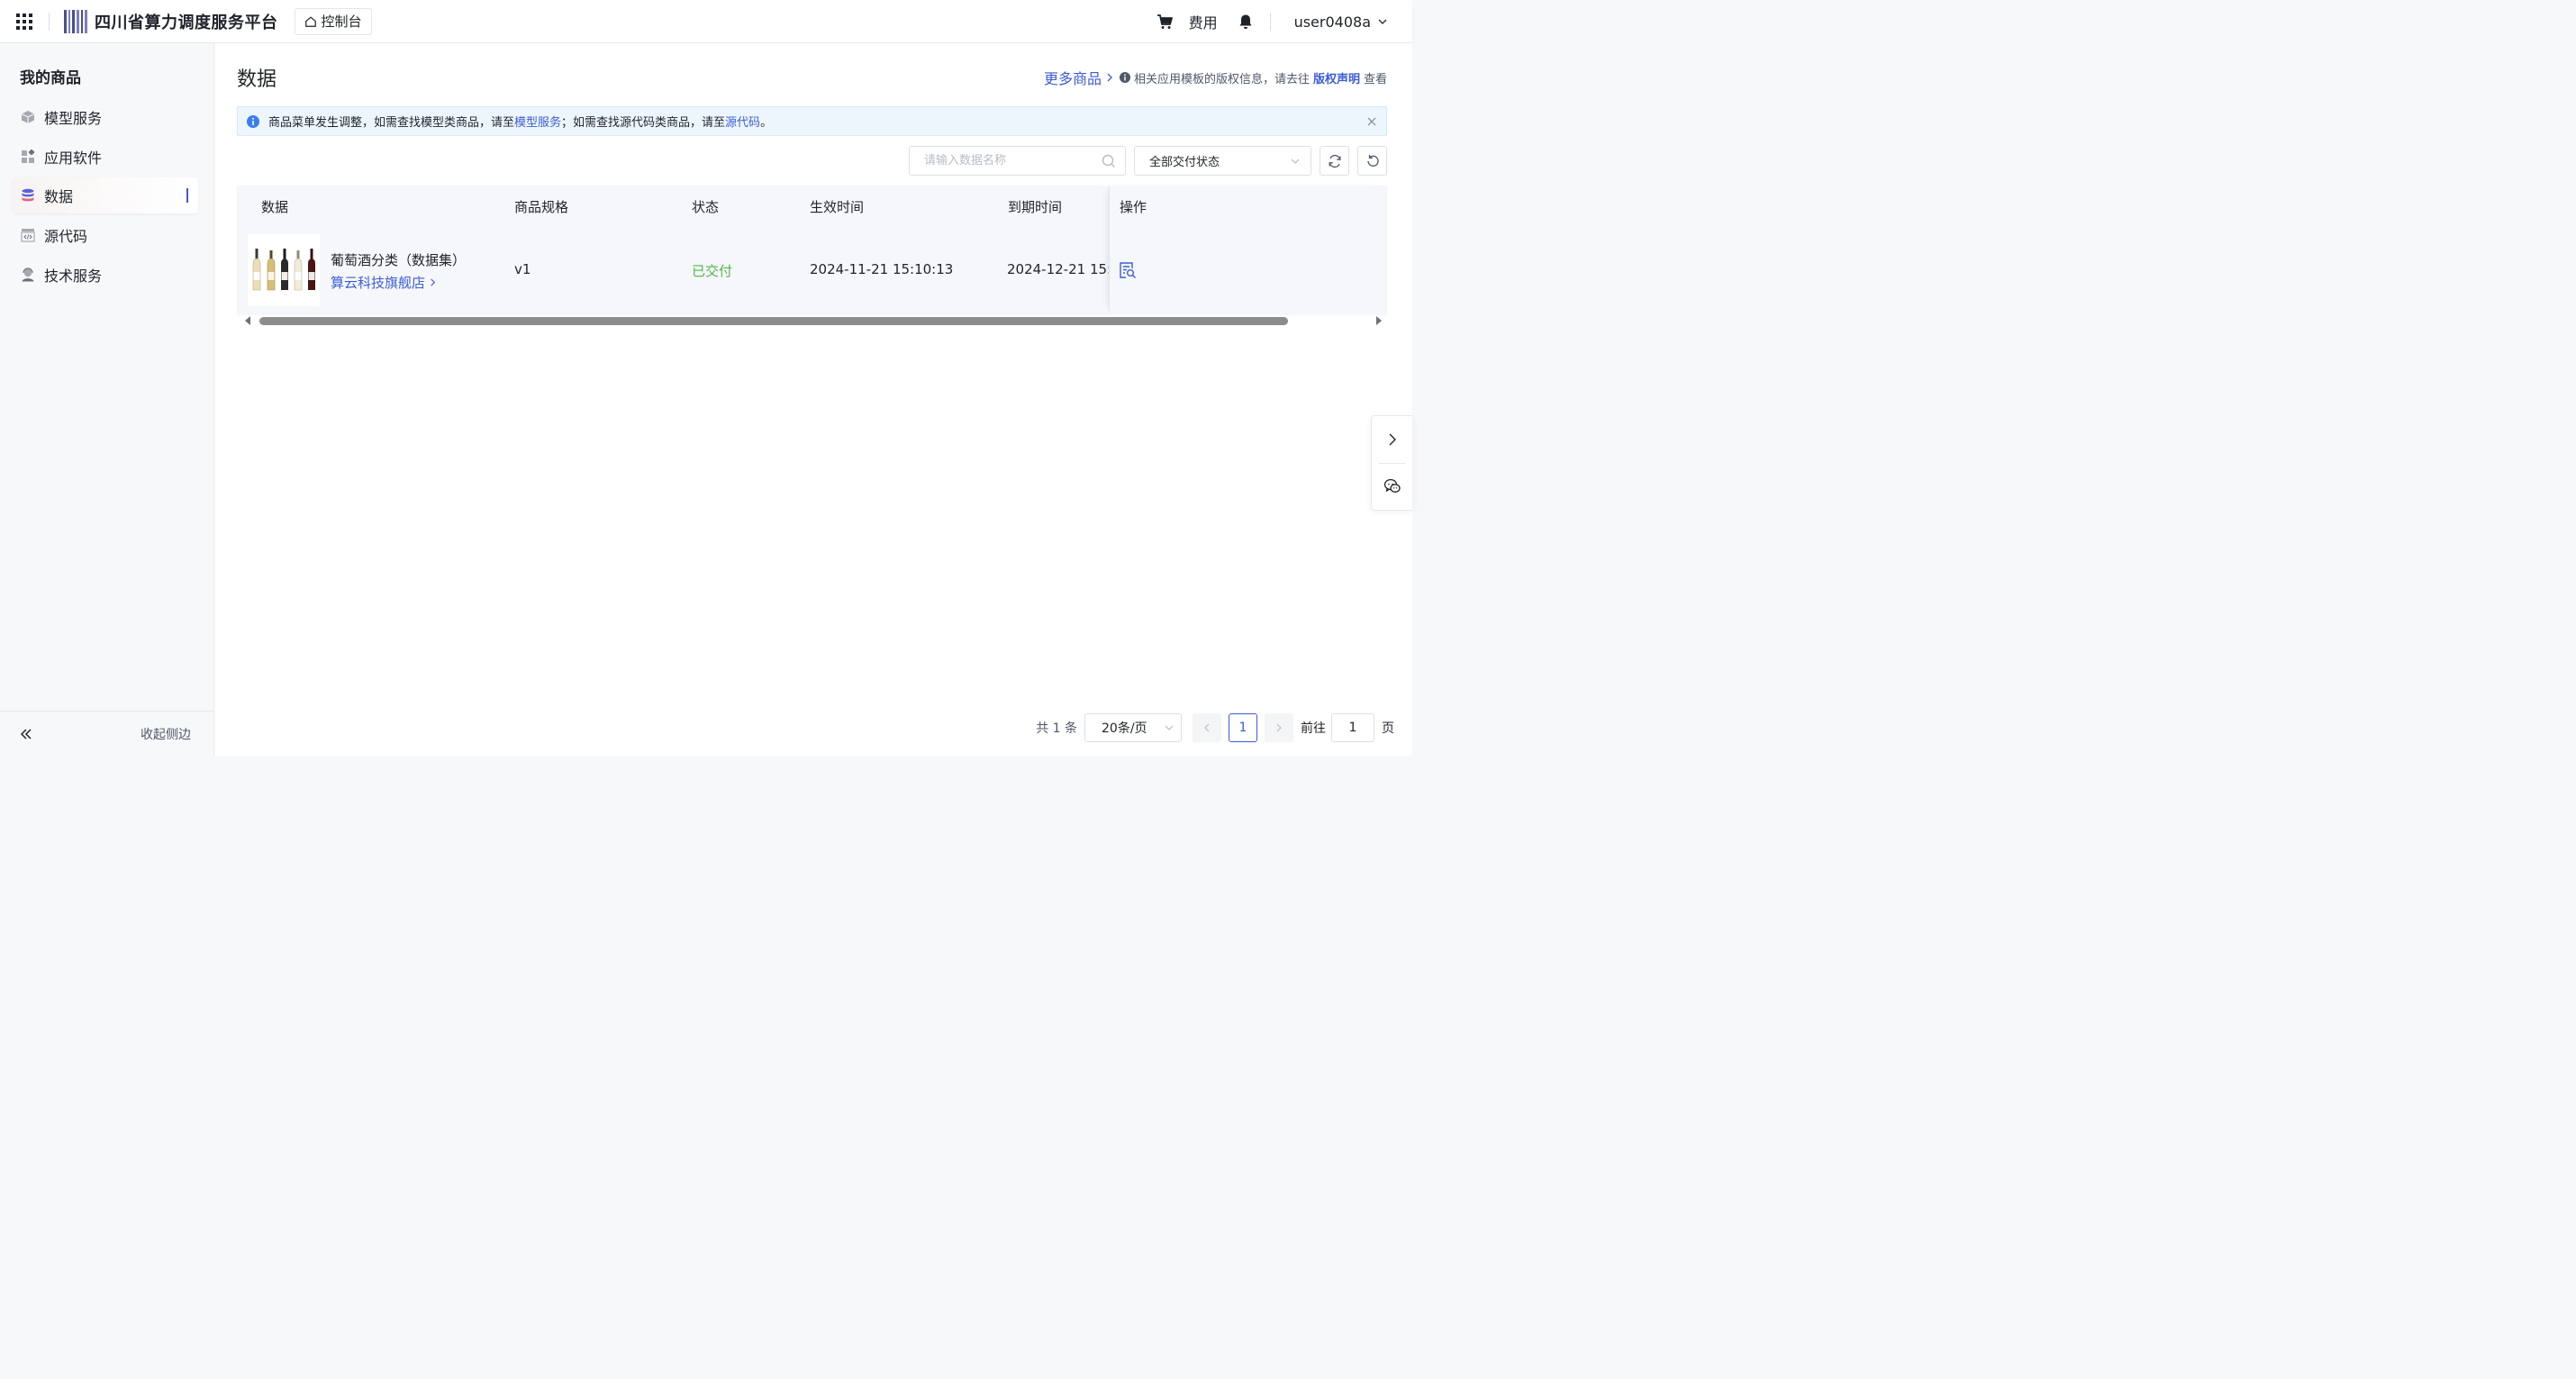  I want to click on view-details-icon, so click(1128, 270).